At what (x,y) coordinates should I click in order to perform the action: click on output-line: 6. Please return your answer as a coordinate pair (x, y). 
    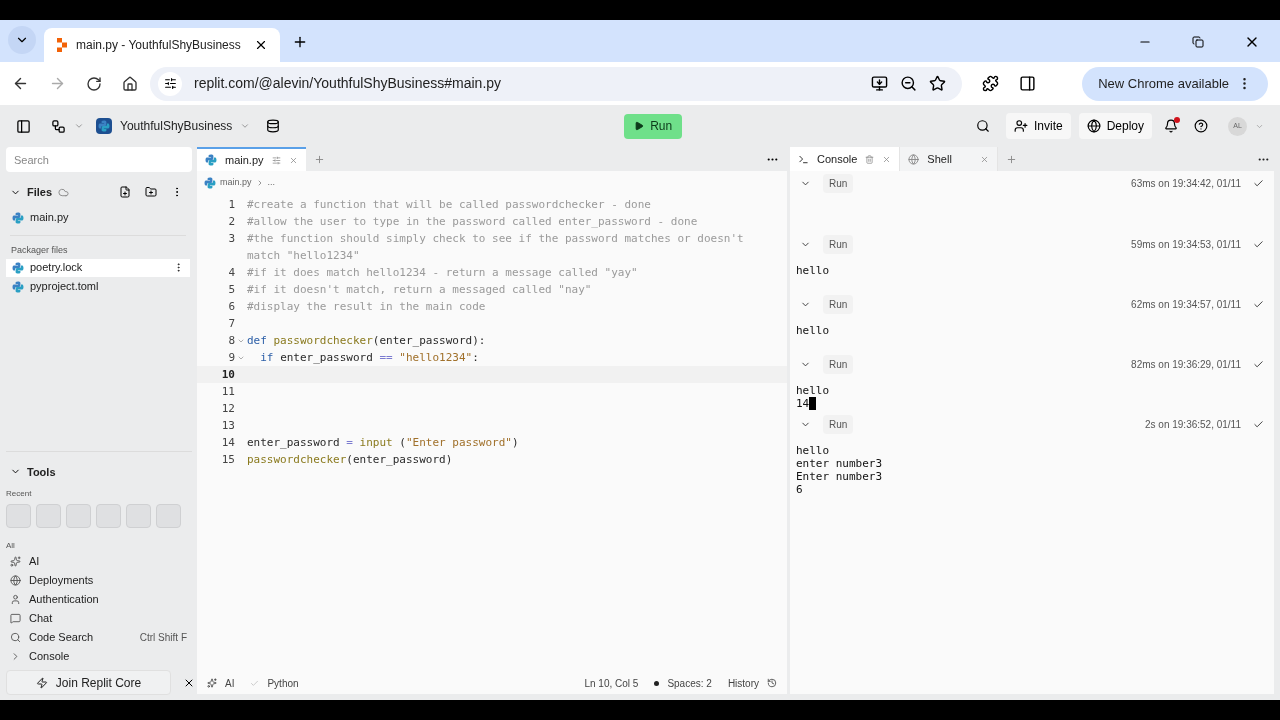
    Looking at the image, I should click on (799, 489).